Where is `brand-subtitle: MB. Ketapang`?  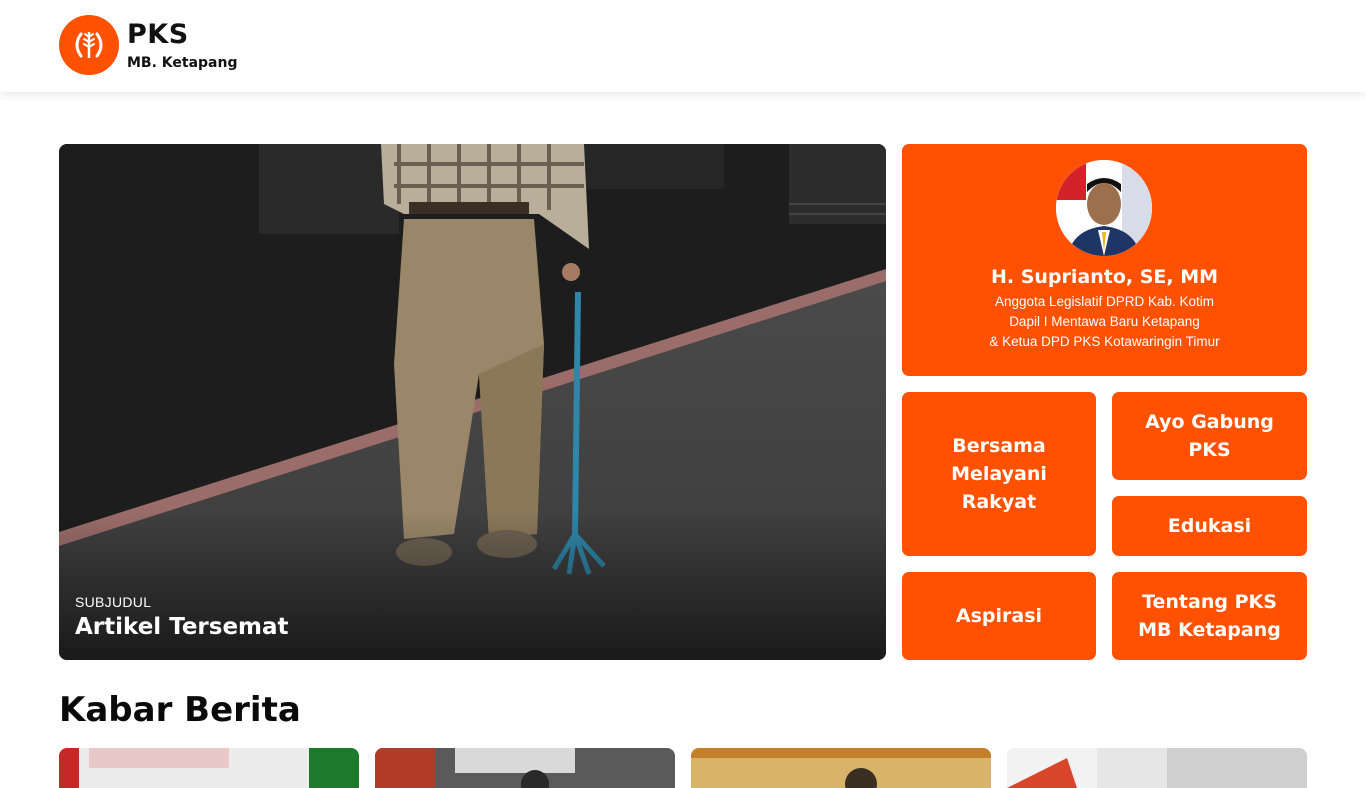 brand-subtitle: MB. Ketapang is located at coordinates (182, 62).